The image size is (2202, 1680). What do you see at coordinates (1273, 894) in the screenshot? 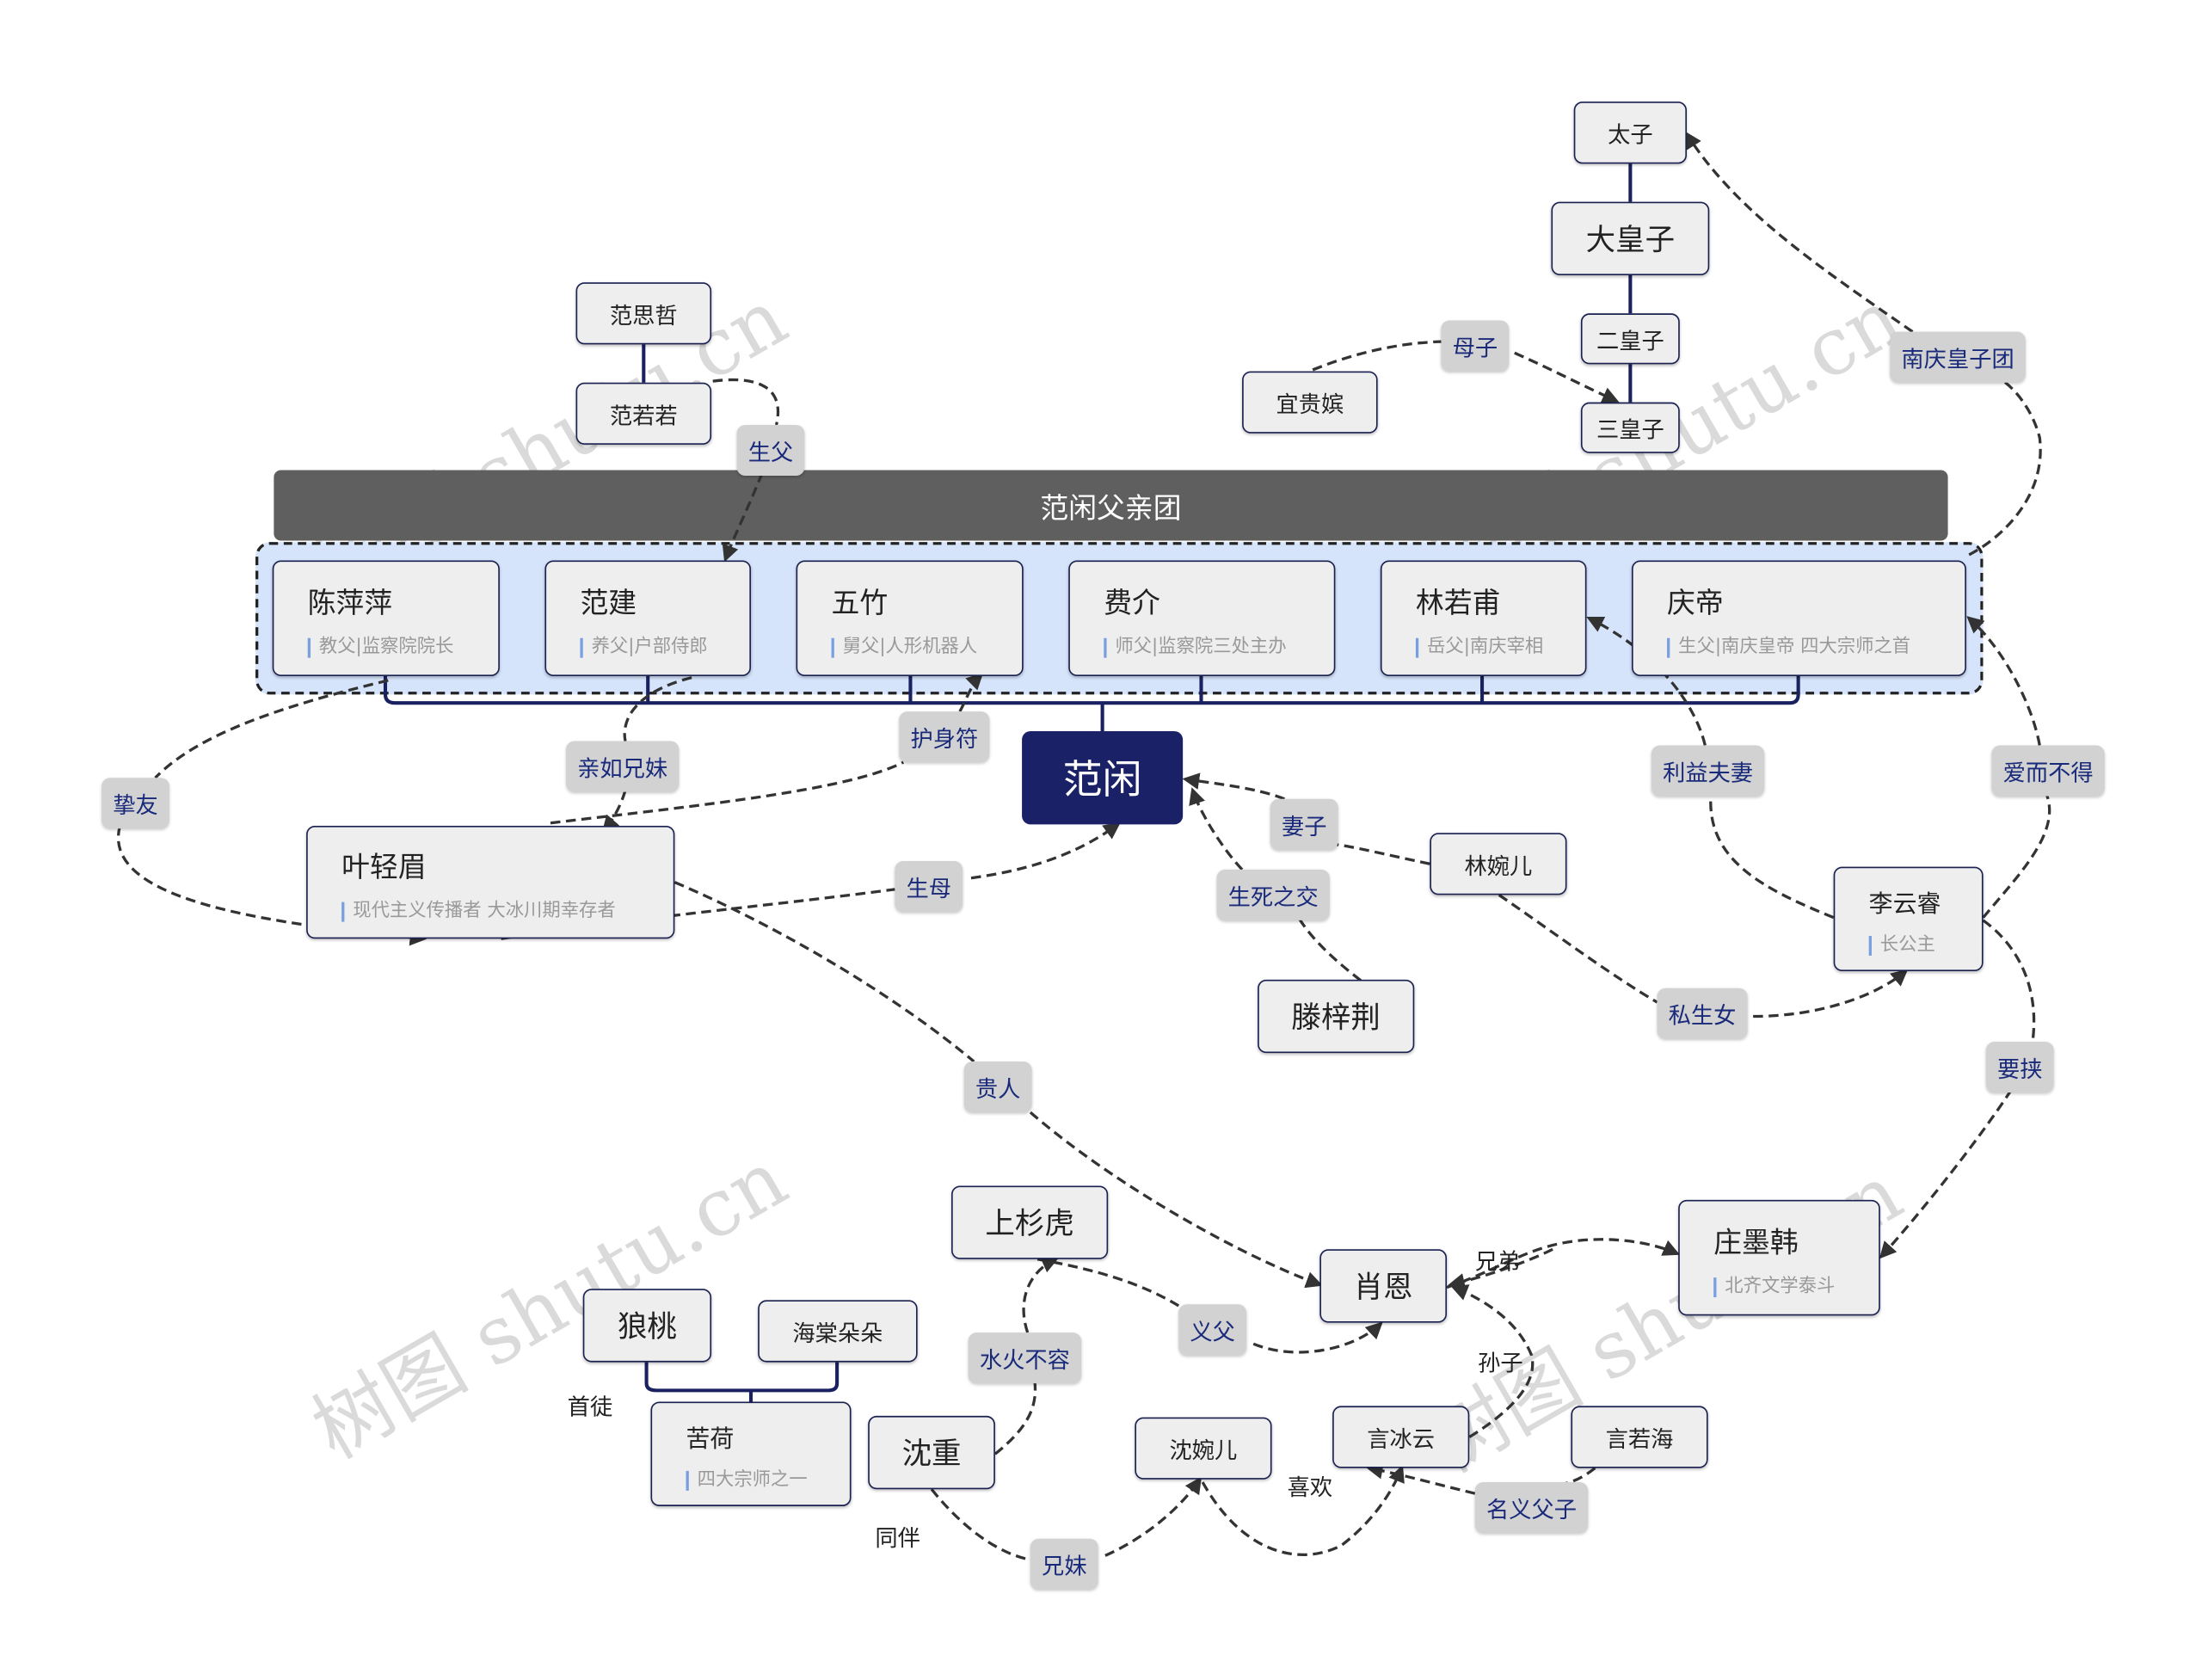
I see `relation-label: 生死之交` at bounding box center [1273, 894].